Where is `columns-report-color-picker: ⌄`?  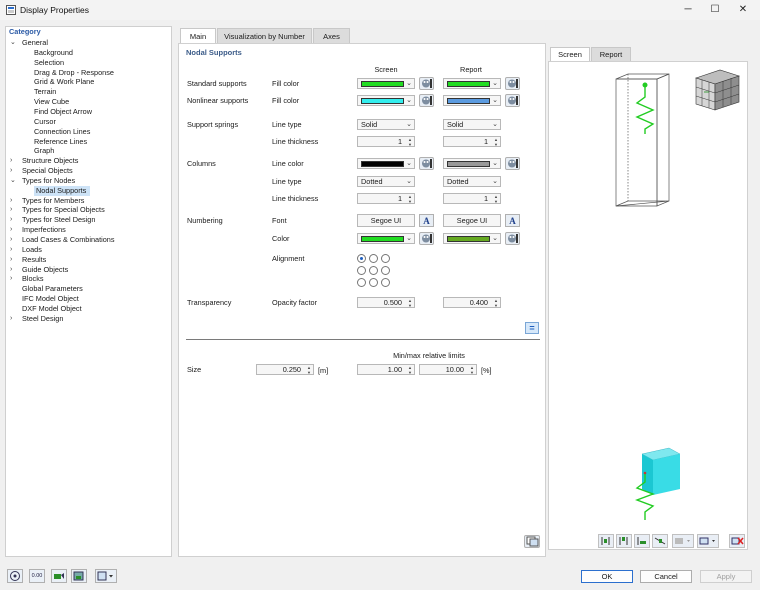
columns-report-color-picker: ⌄ is located at coordinates (472, 163).